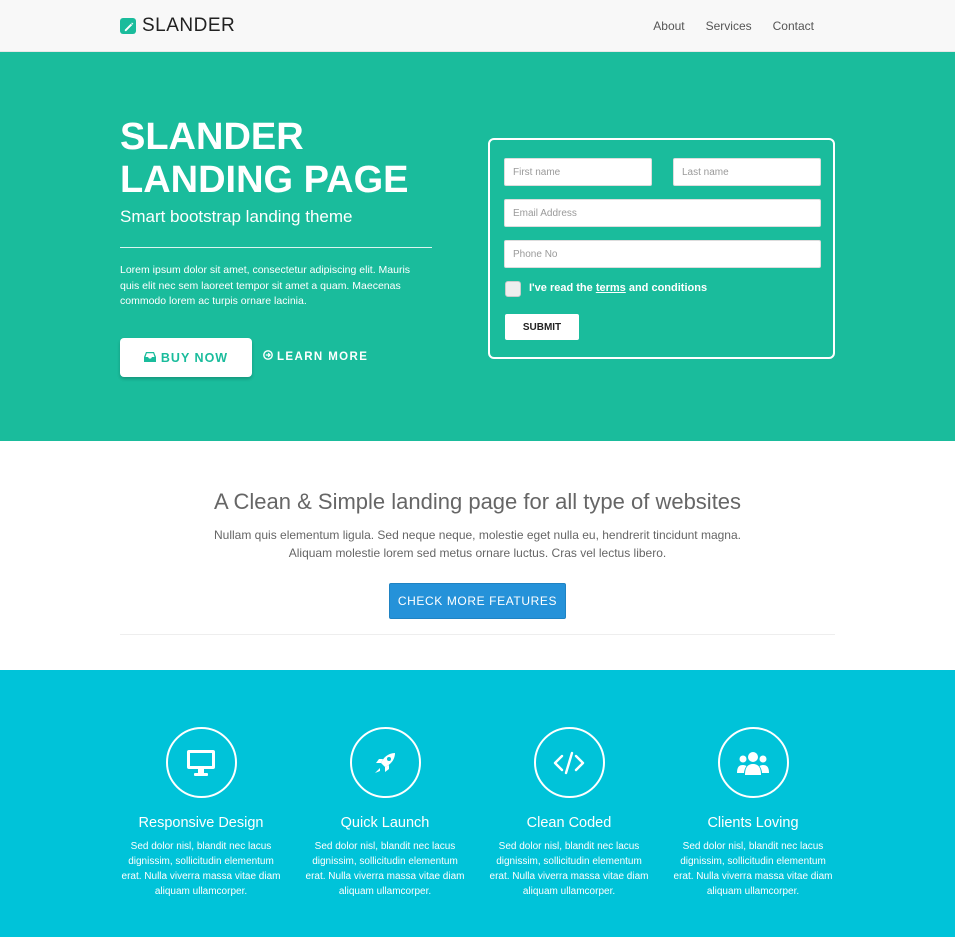 The width and height of the screenshot is (955, 937). Describe the element at coordinates (729, 26) in the screenshot. I see `nav-link-services: Services` at that location.